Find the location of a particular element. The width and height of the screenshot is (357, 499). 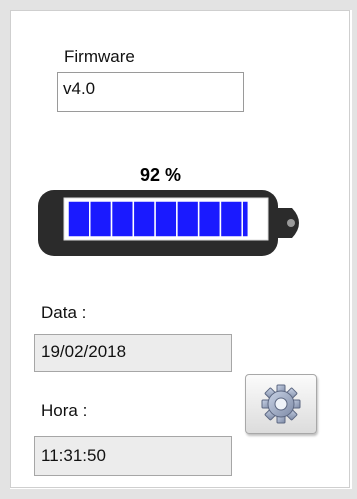

settings-button is located at coordinates (281, 404).